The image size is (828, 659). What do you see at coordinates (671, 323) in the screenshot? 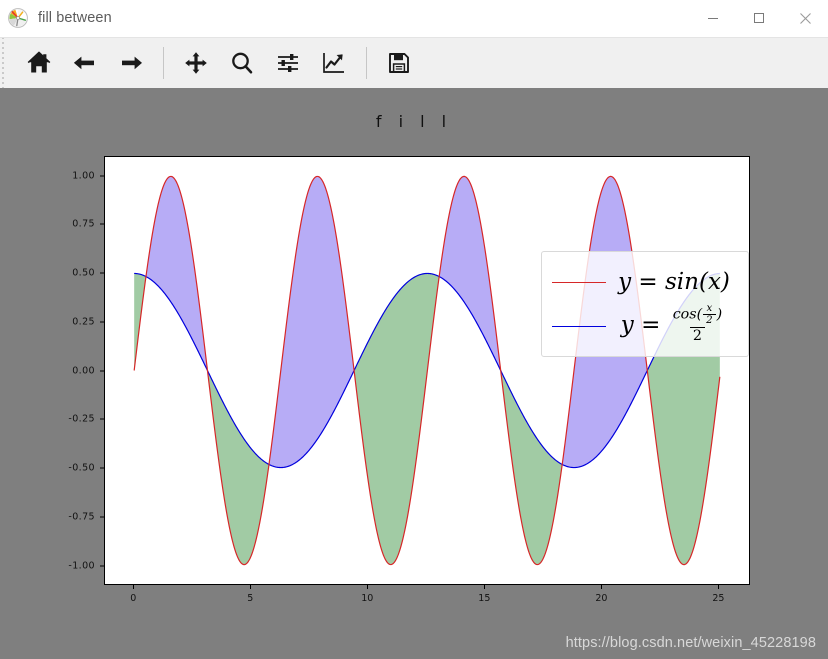
I see `legend-label-cosine: y = cos(x 2) 2` at bounding box center [671, 323].